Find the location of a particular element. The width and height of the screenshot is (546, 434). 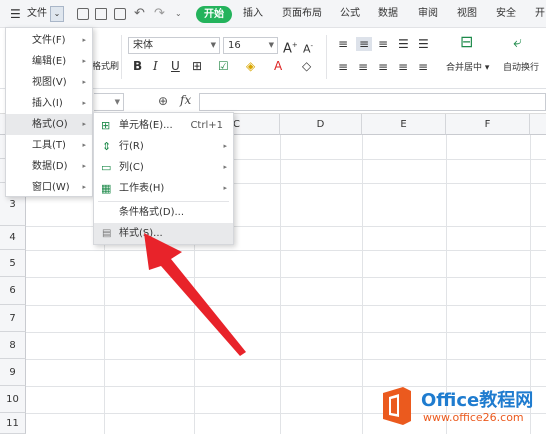

office-logo-icon is located at coordinates (397, 406).